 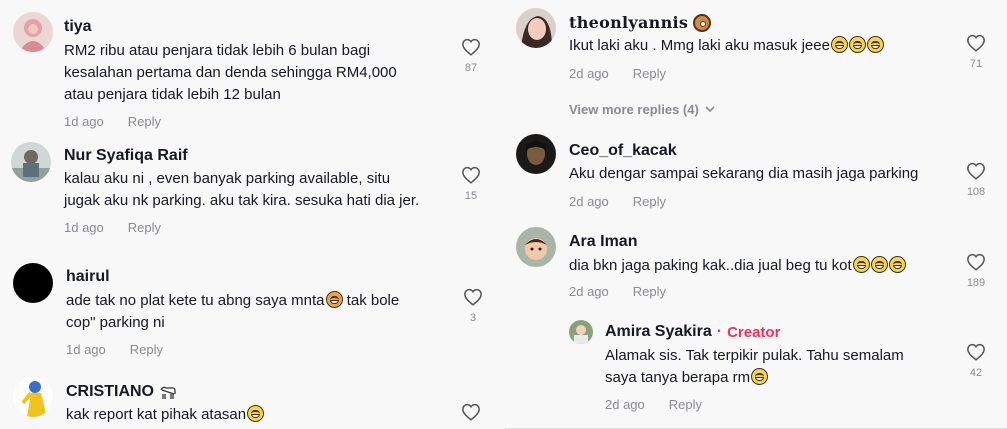 What do you see at coordinates (126, 156) in the screenshot?
I see `username: Nur Syafiqa Raif` at bounding box center [126, 156].